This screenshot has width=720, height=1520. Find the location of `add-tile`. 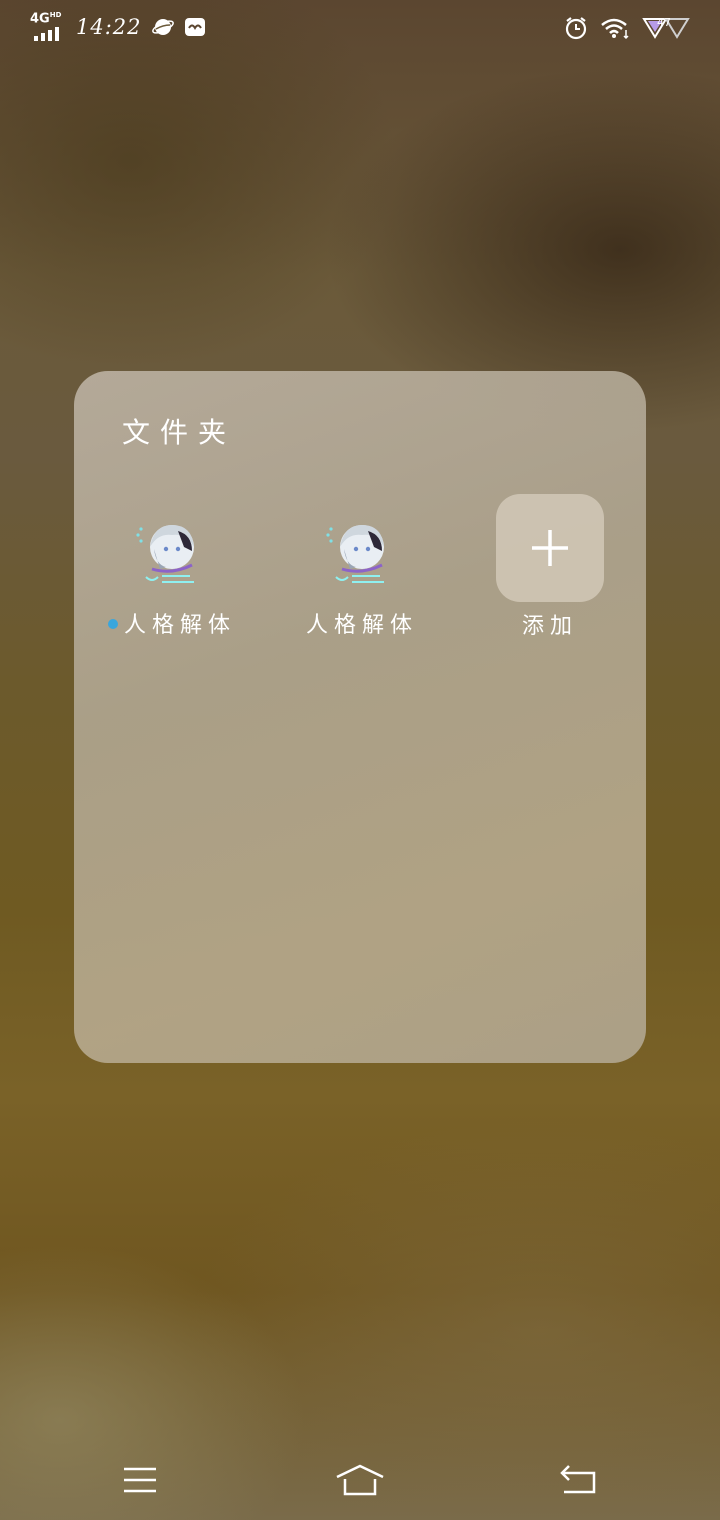

add-tile is located at coordinates (550, 548).